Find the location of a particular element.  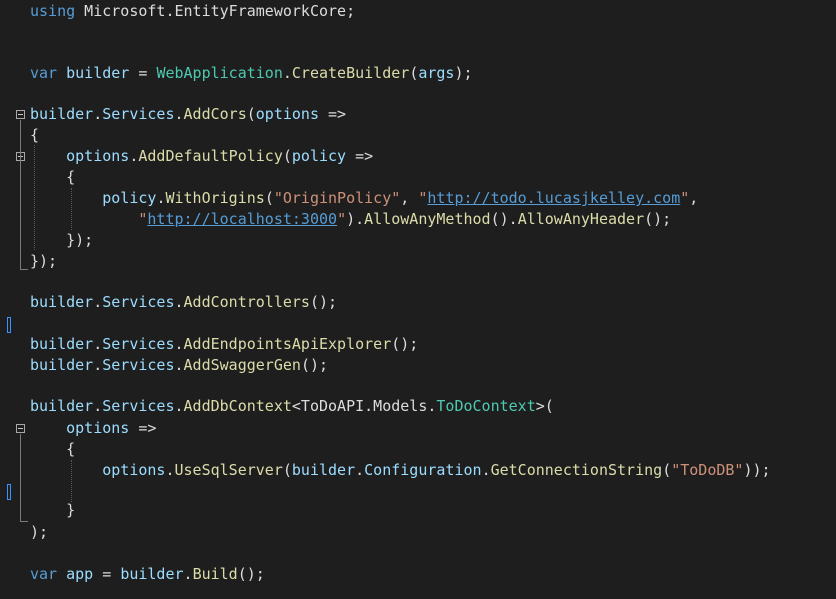

code-line: options.AddDefaultPolicy(policy => is located at coordinates (201, 156).